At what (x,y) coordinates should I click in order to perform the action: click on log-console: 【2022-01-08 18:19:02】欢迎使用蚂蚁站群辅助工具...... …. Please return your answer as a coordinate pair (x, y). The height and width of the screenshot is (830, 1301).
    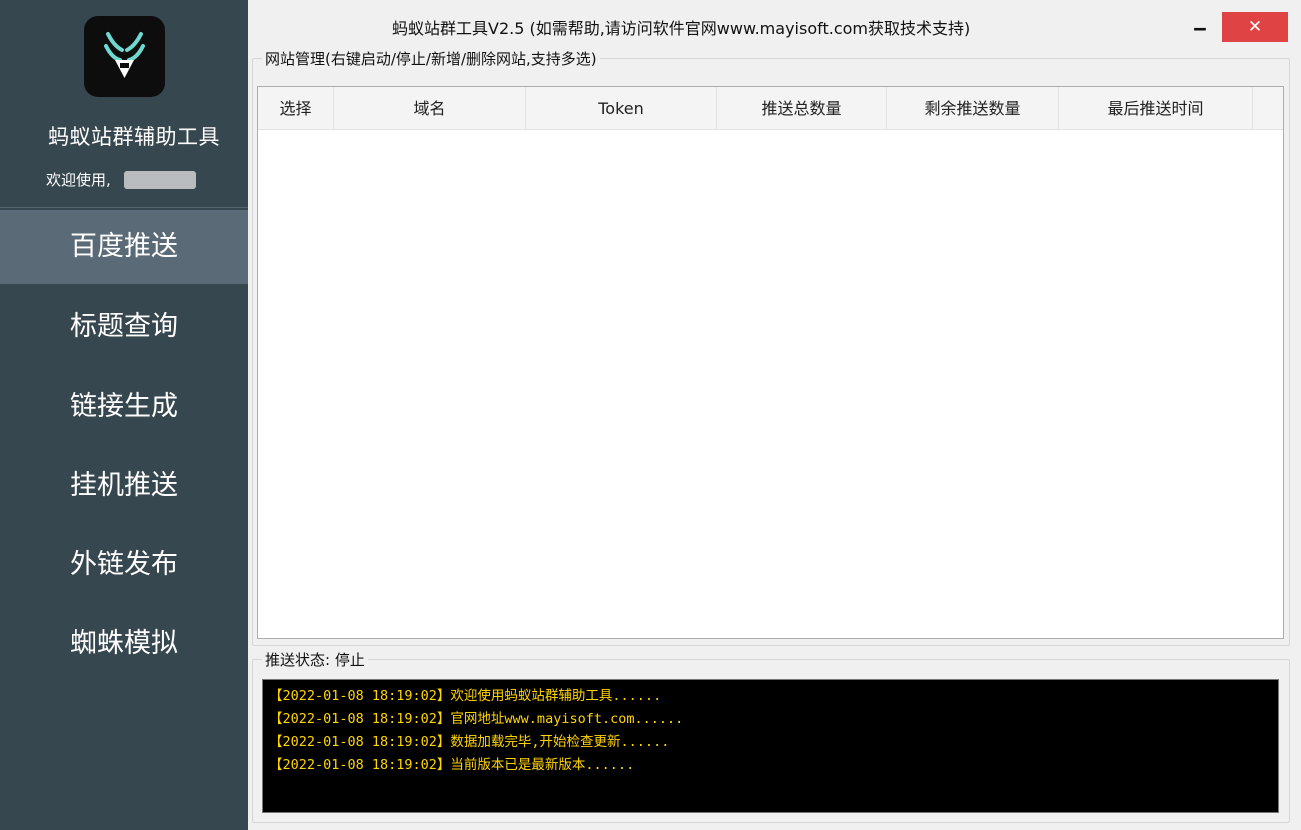
    Looking at the image, I should click on (770, 746).